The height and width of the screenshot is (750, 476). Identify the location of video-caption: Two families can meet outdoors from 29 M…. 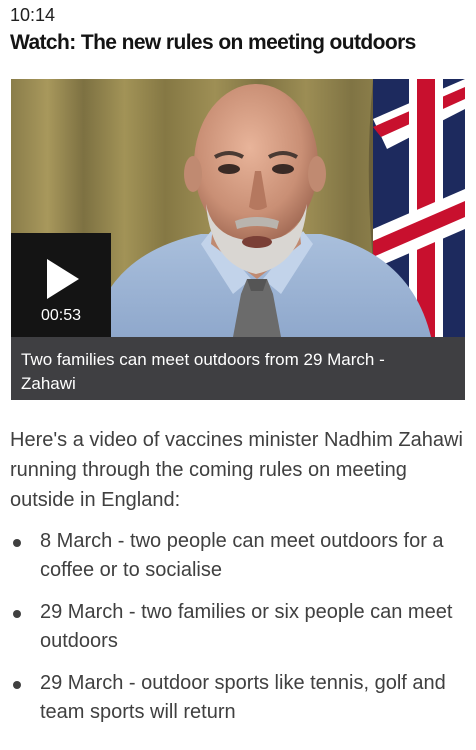
(238, 368).